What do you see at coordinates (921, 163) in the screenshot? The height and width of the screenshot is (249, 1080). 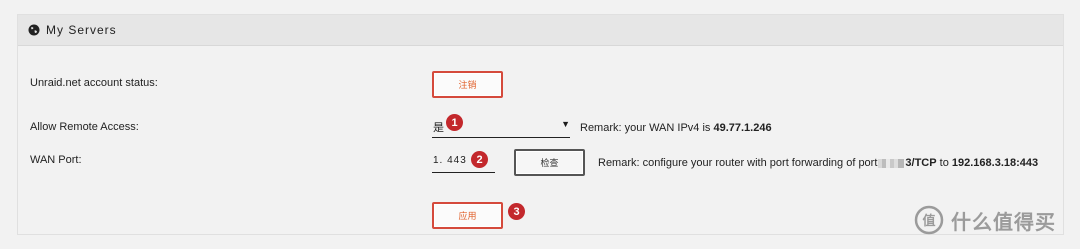 I see `port-forward-suffix: 3/TCP` at bounding box center [921, 163].